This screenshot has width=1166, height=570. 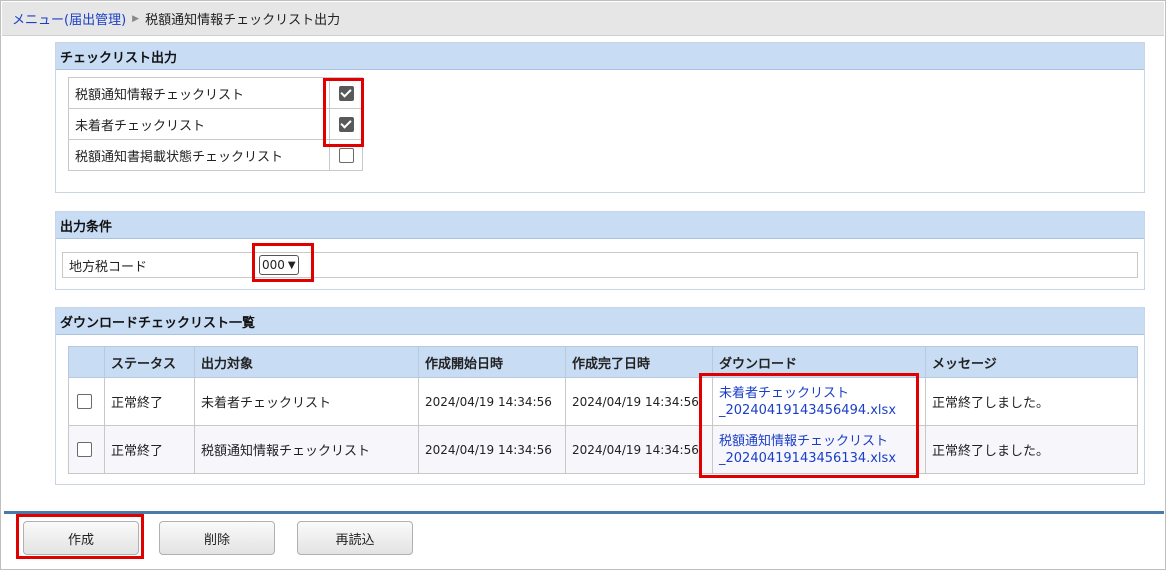 What do you see at coordinates (108, 267) in the screenshot?
I see `local-tax-code-label: 地方税コード` at bounding box center [108, 267].